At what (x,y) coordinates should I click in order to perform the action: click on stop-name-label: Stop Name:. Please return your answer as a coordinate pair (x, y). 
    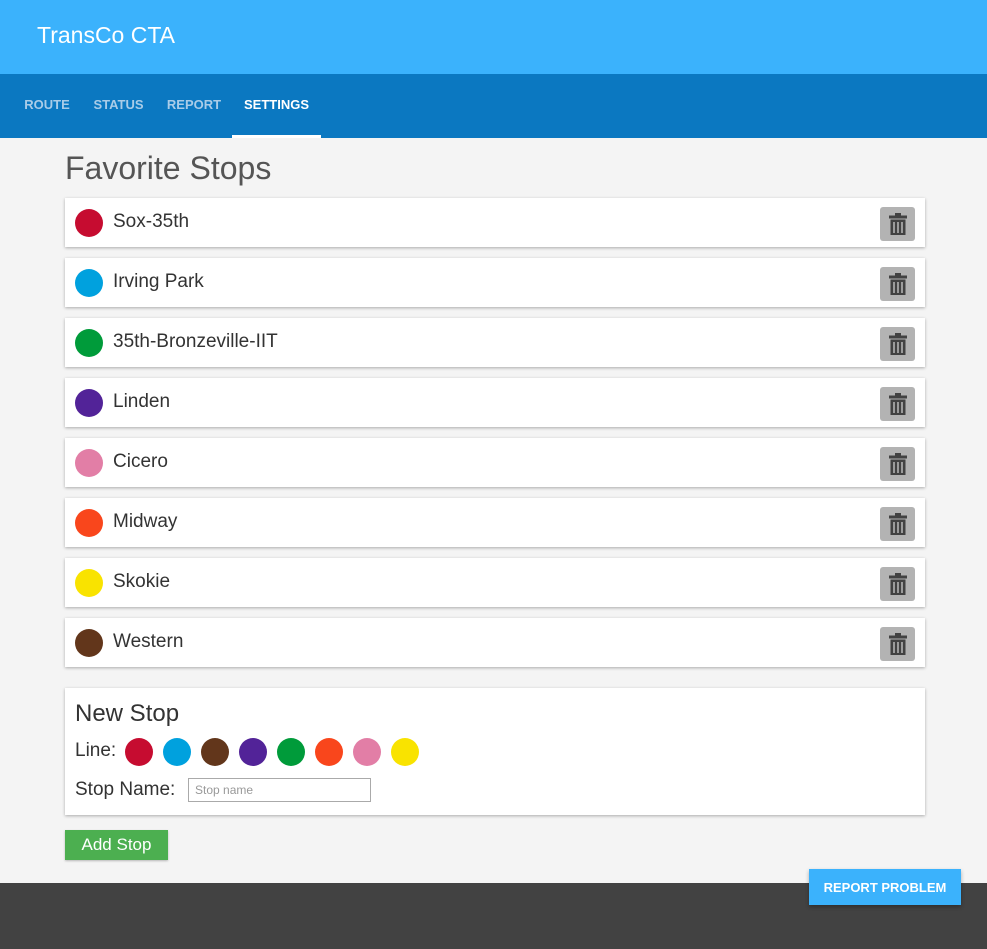
    Looking at the image, I should click on (125, 789).